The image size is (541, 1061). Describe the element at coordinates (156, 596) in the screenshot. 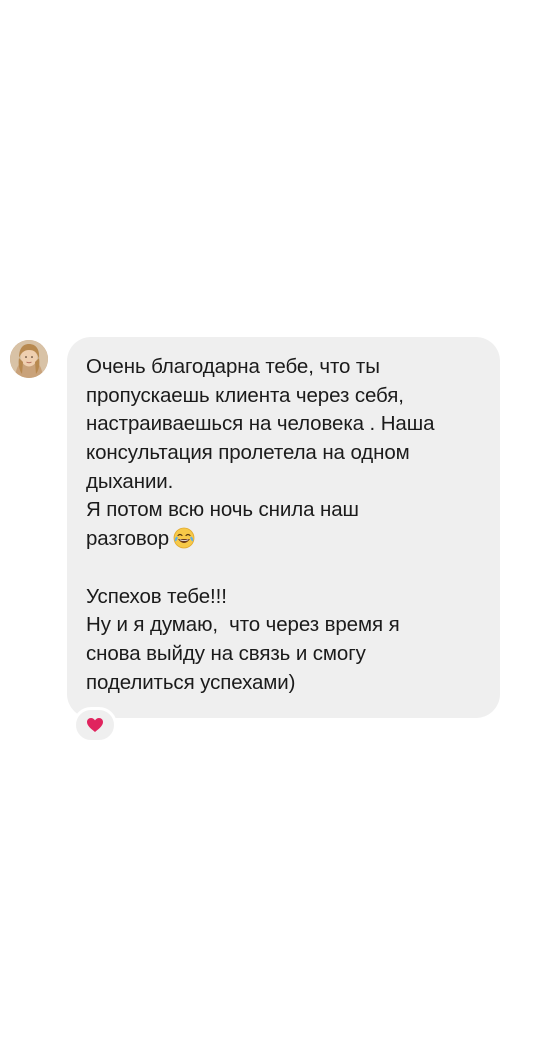

I see `message-line: Успехов тебе!!!` at that location.